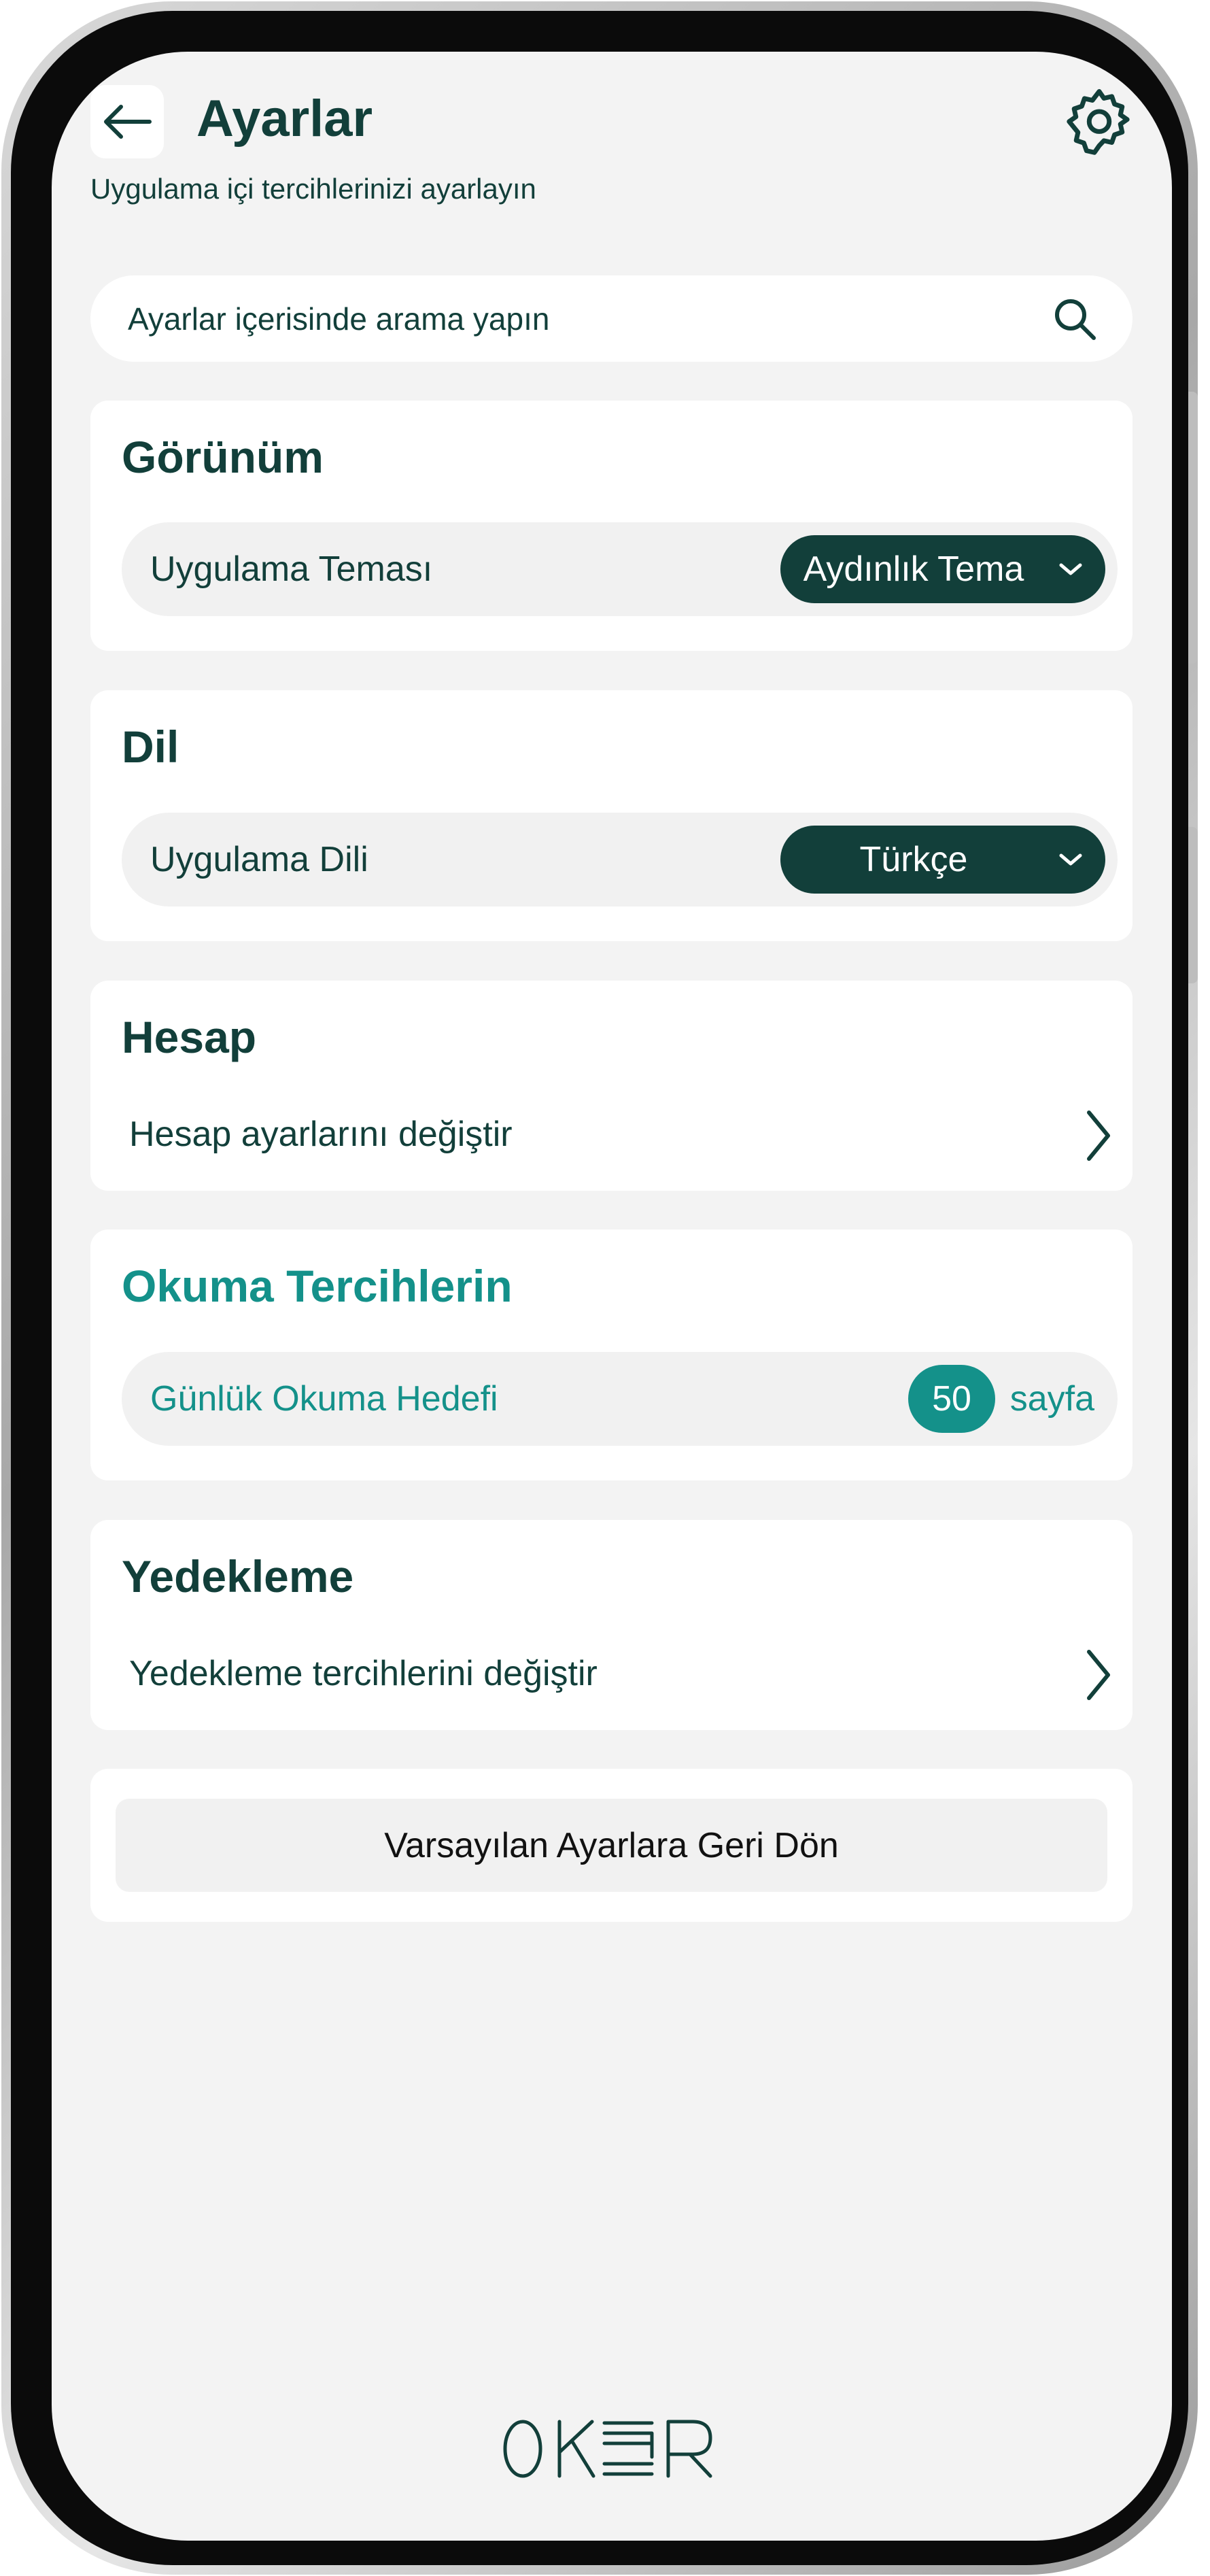 This screenshot has width=1210, height=2576. Describe the element at coordinates (1074, 319) in the screenshot. I see `search-icon` at that location.